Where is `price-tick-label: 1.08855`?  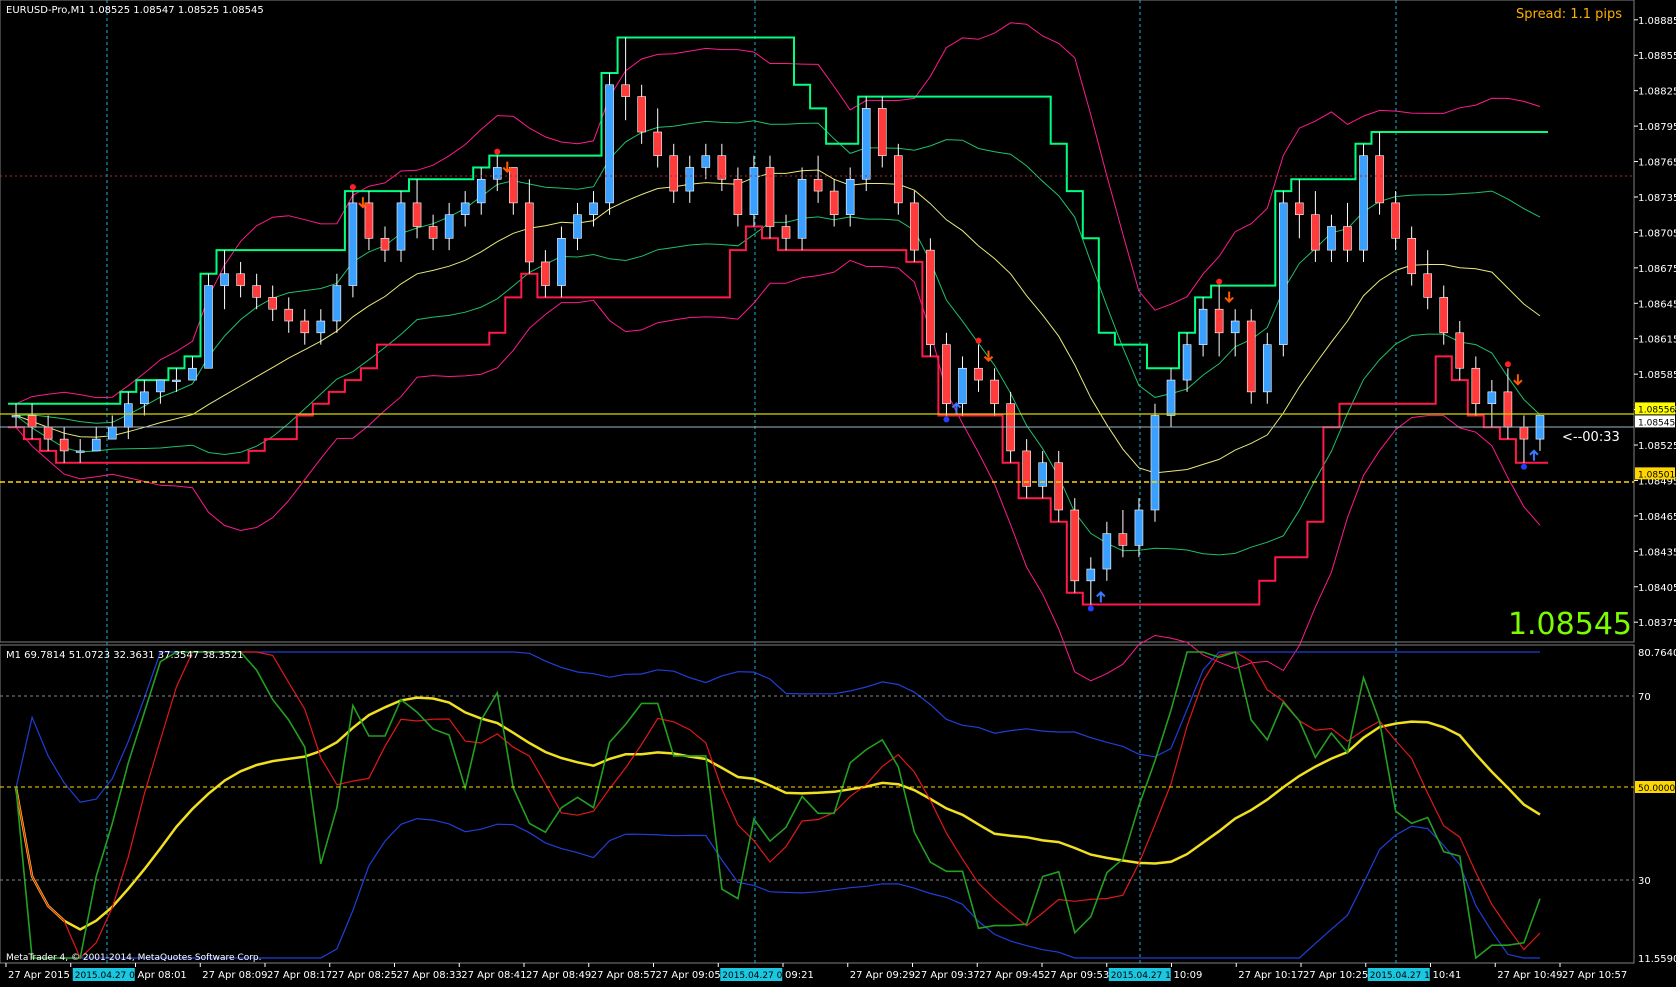
price-tick-label: 1.08855 is located at coordinates (1657, 56).